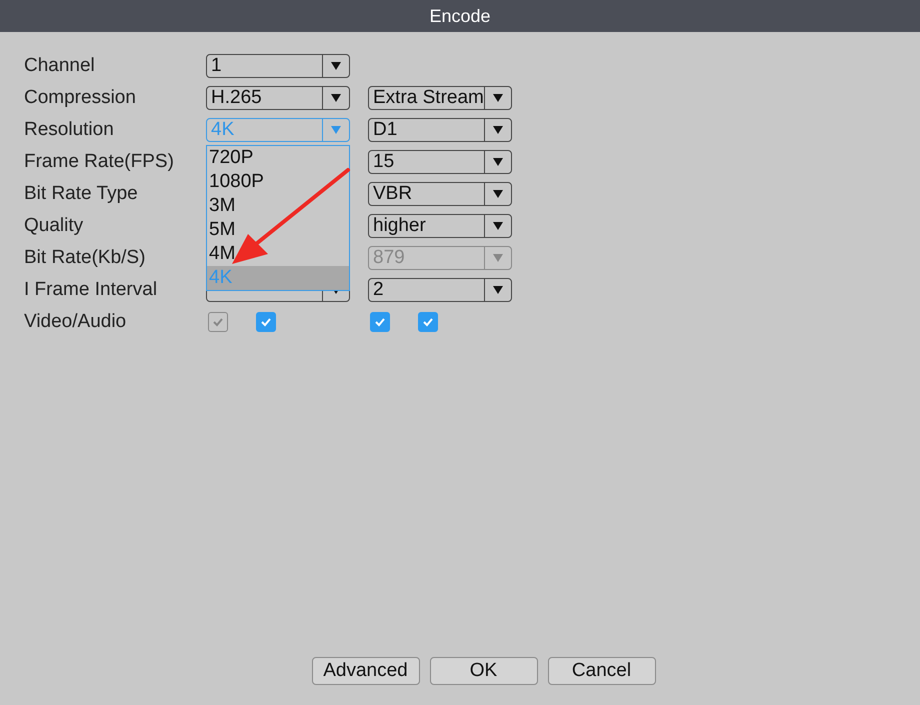 Image resolution: width=920 pixels, height=705 pixels. What do you see at coordinates (278, 66) in the screenshot?
I see `dropdown: 1` at bounding box center [278, 66].